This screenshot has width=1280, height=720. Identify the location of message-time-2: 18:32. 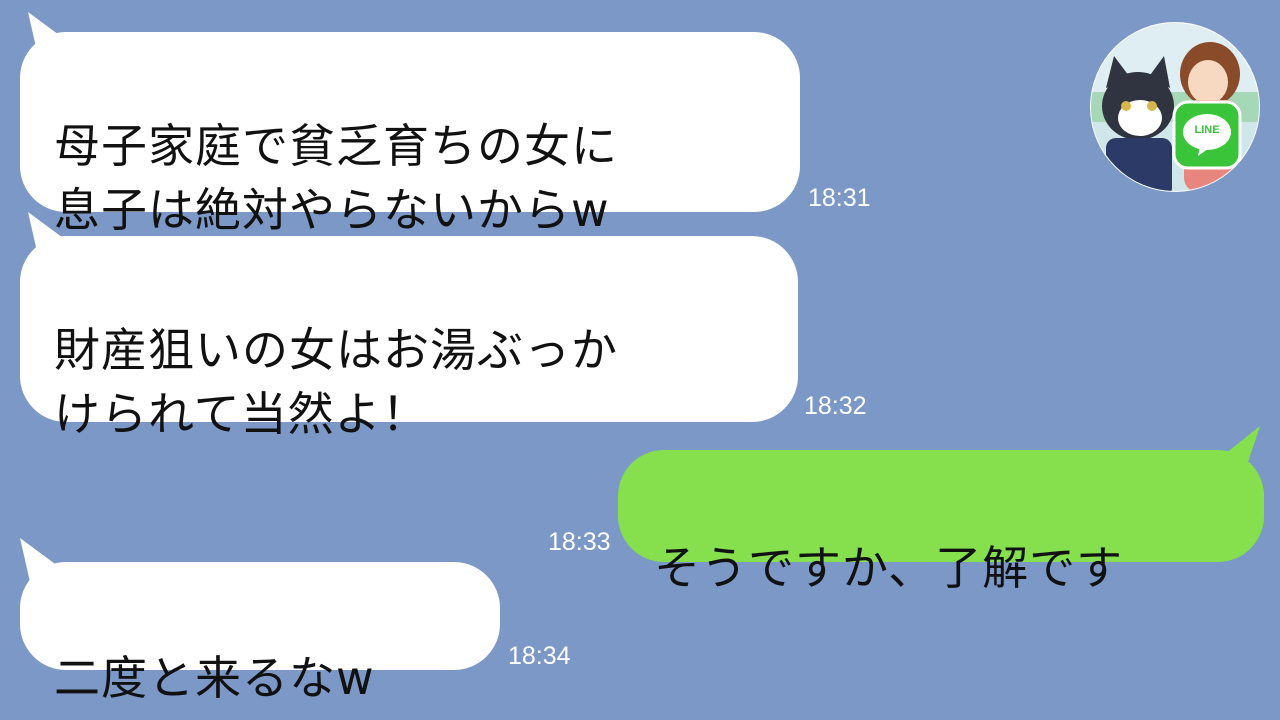
(835, 406).